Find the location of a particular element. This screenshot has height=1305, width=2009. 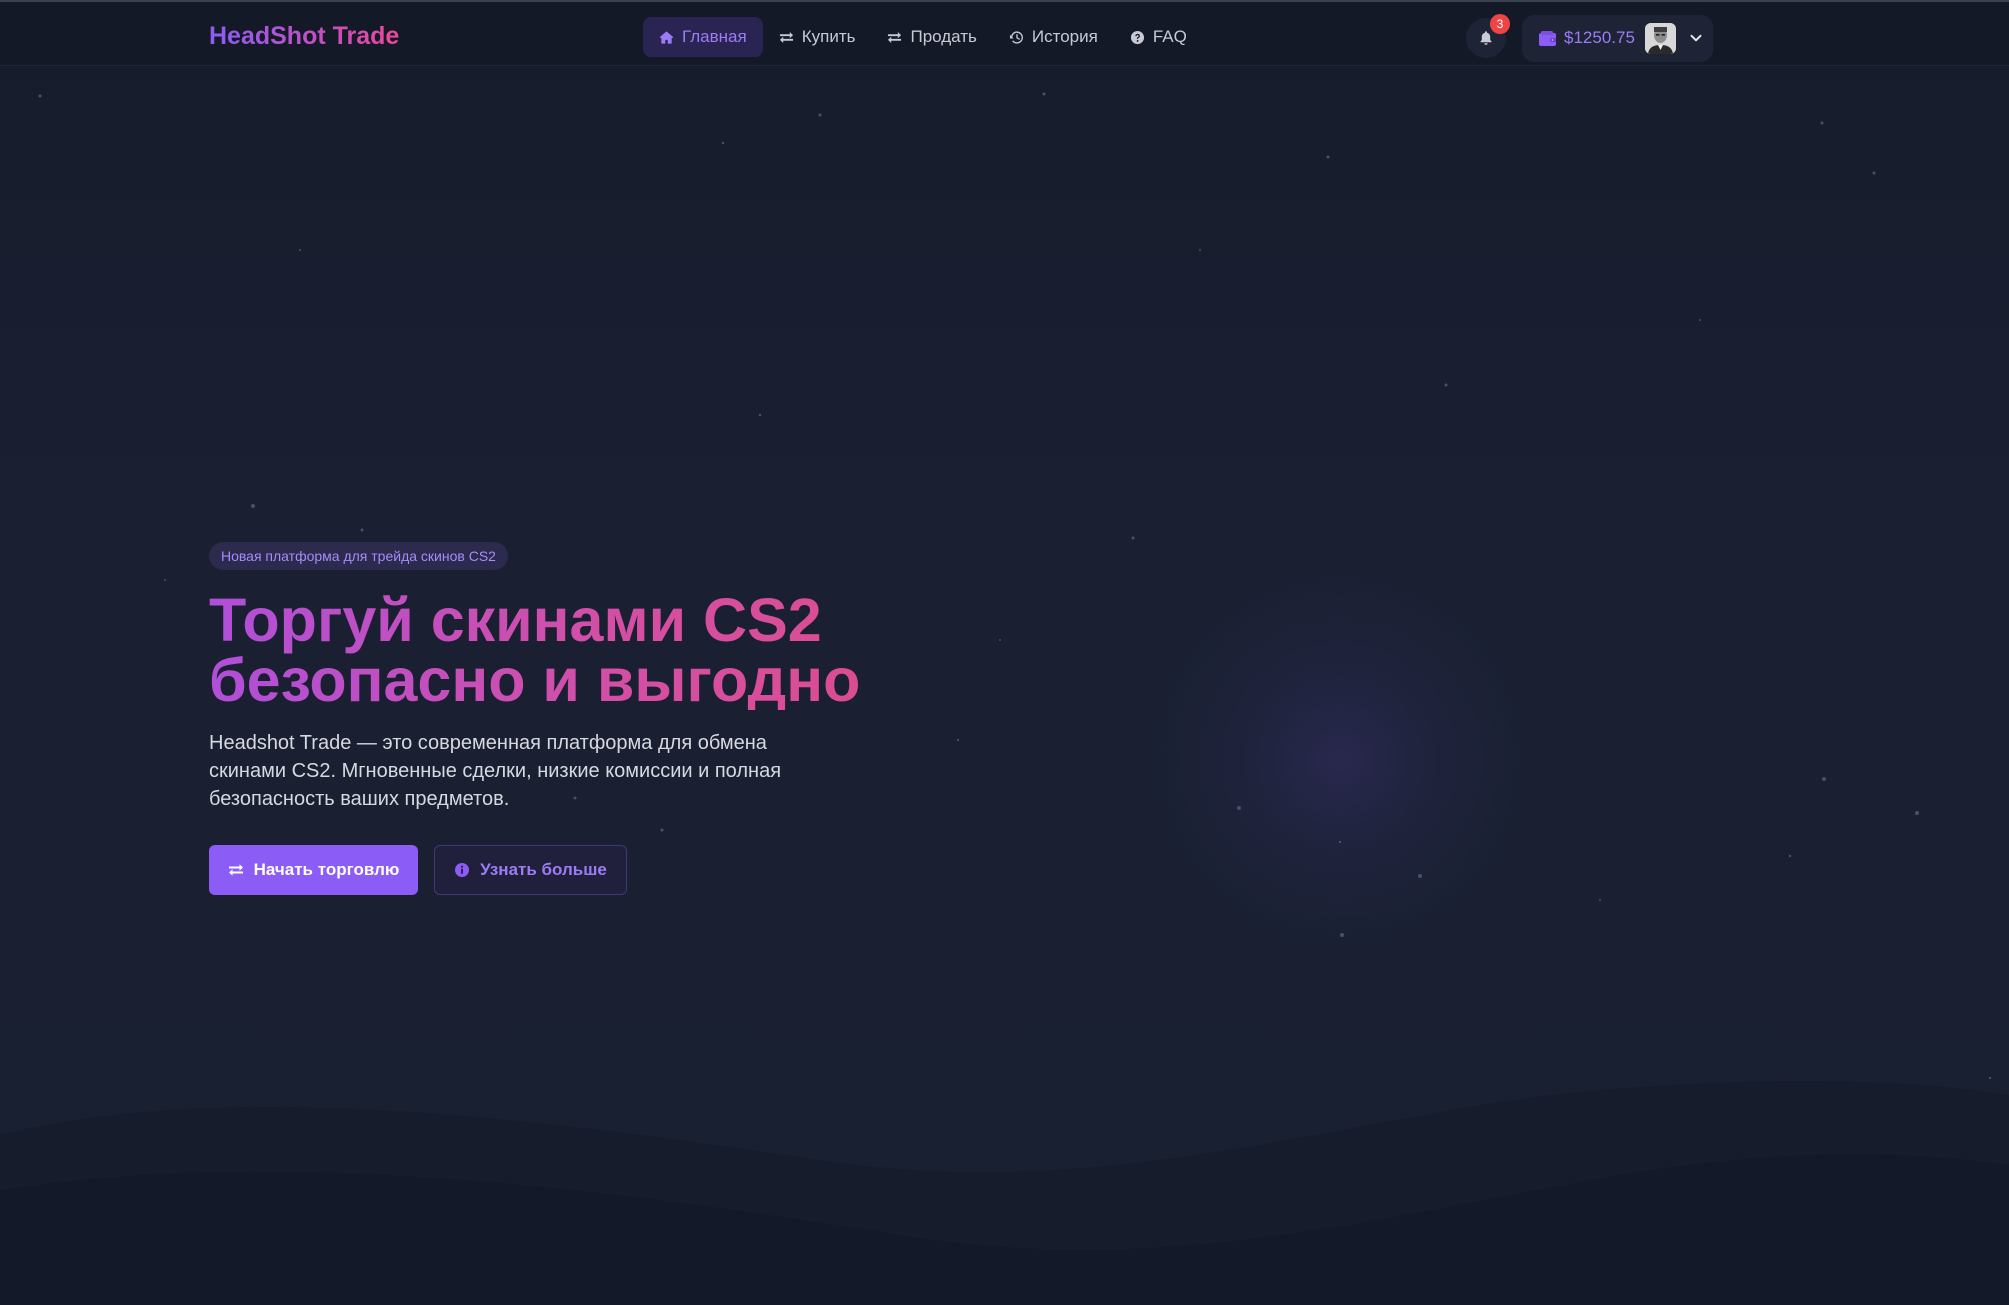

question-circle-icon is located at coordinates (1137, 37).